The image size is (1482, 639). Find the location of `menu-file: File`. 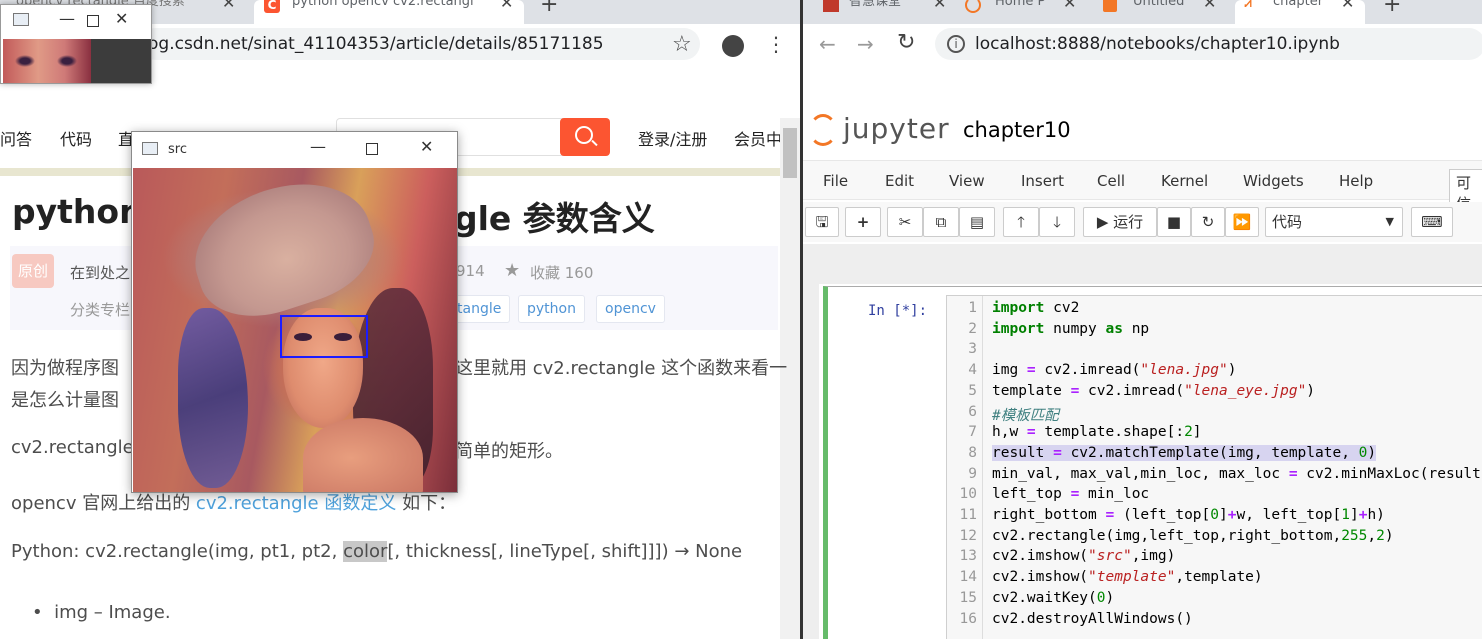

menu-file: File is located at coordinates (835, 181).